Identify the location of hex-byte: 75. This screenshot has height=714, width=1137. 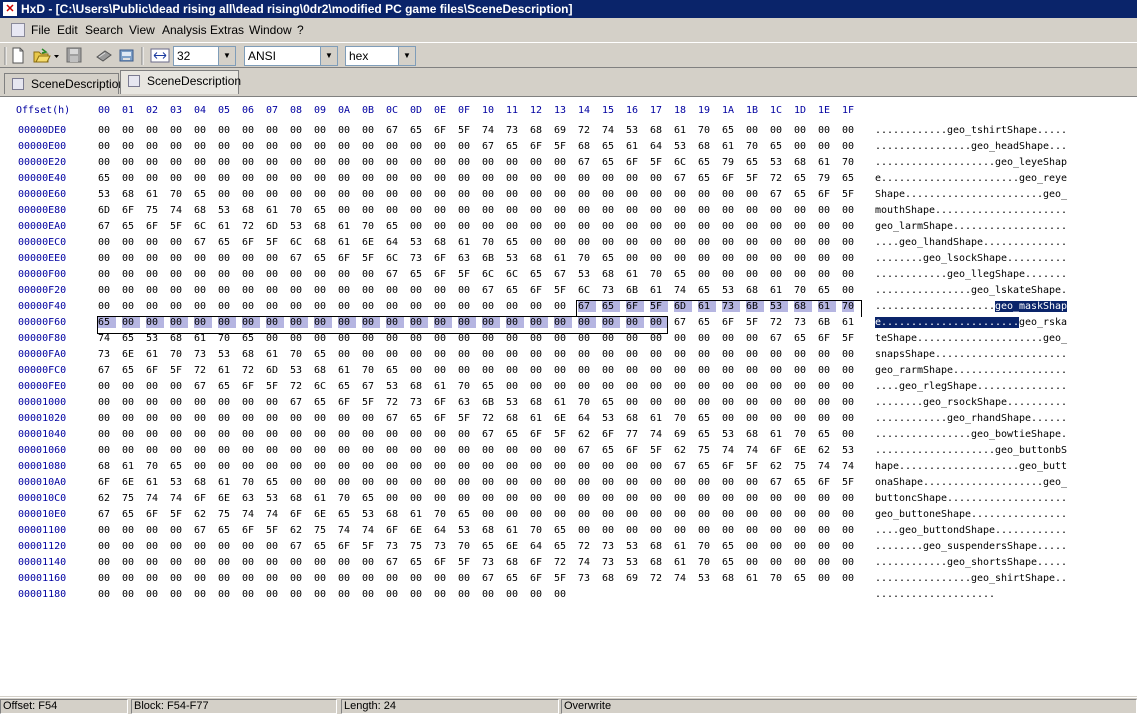
(416, 546).